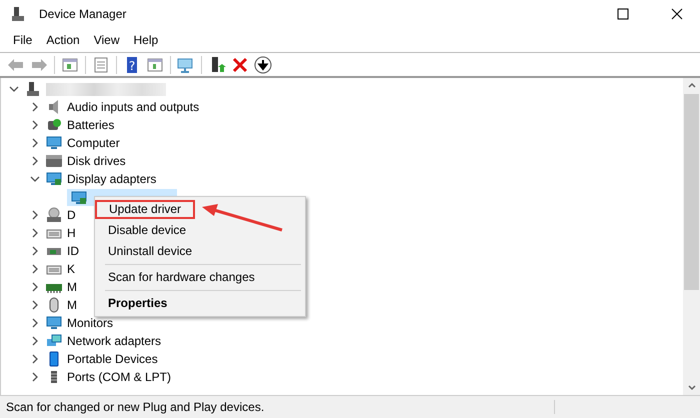 The height and width of the screenshot is (418, 700). I want to click on window-title: Device Manager, so click(83, 14).